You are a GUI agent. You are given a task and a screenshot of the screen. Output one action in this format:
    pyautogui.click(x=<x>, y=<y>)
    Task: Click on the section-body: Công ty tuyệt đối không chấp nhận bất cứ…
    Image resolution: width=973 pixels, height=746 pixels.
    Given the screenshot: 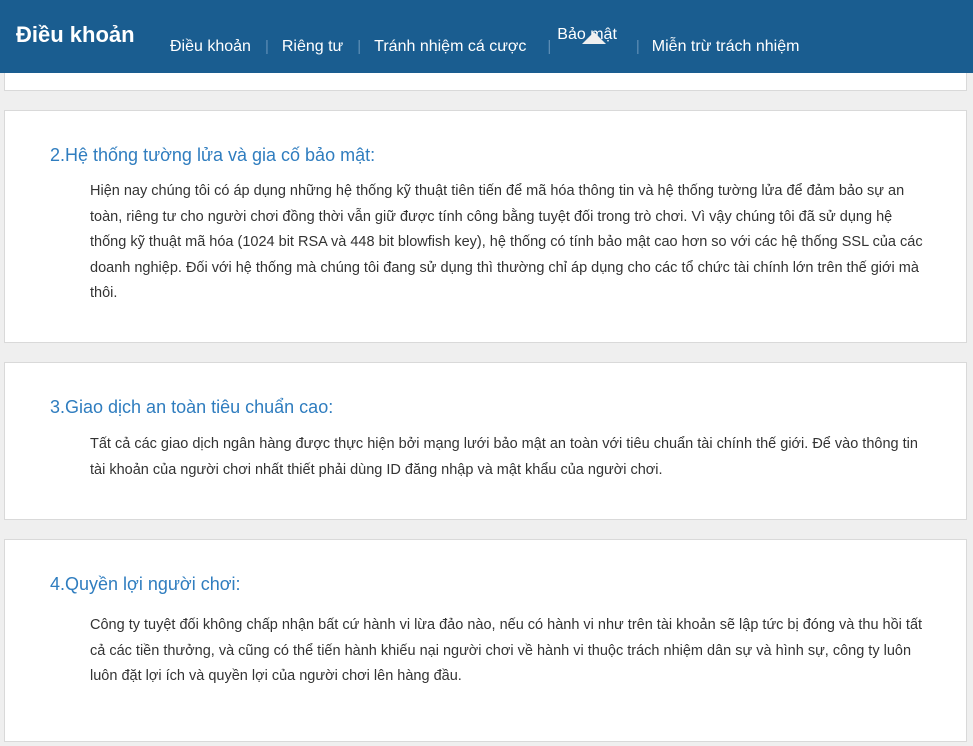 What is the action you would take?
    pyautogui.click(x=506, y=650)
    